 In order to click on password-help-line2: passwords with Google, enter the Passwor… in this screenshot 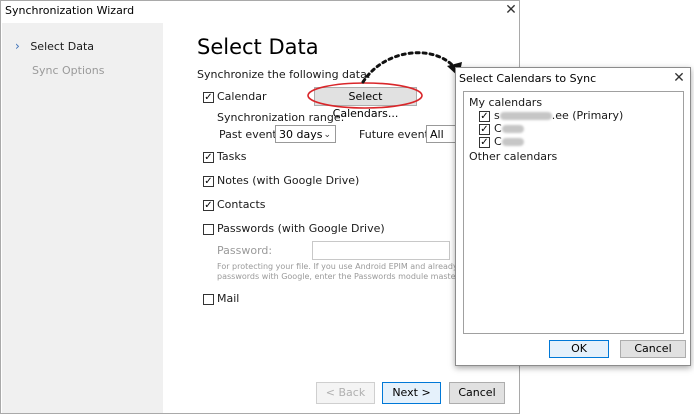, I will do `click(342, 276)`.